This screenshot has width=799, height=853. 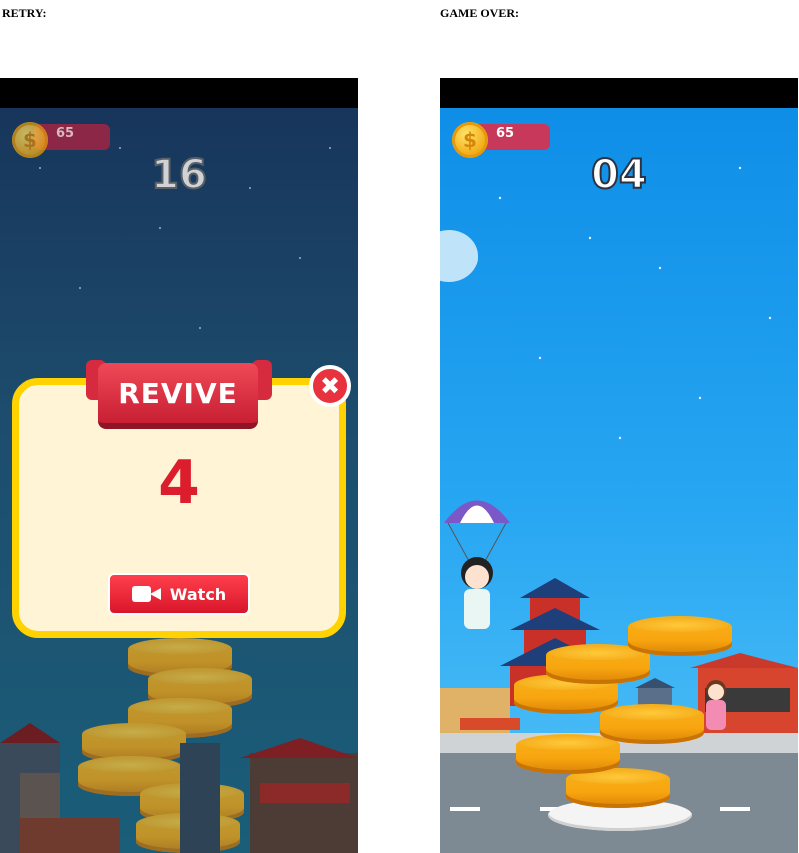 I want to click on close-button: ✖, so click(x=330, y=386).